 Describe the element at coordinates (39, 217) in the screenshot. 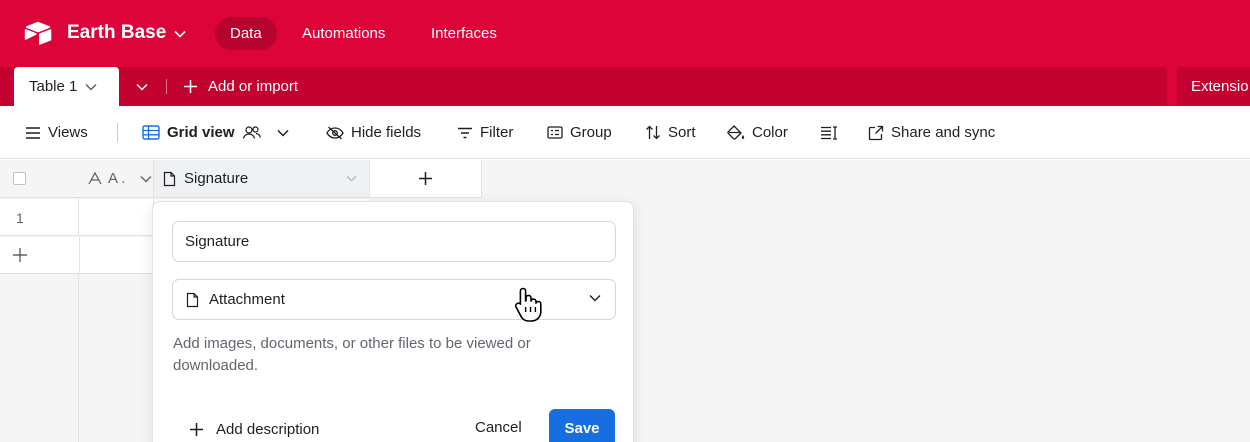

I see `row-number: 1` at that location.